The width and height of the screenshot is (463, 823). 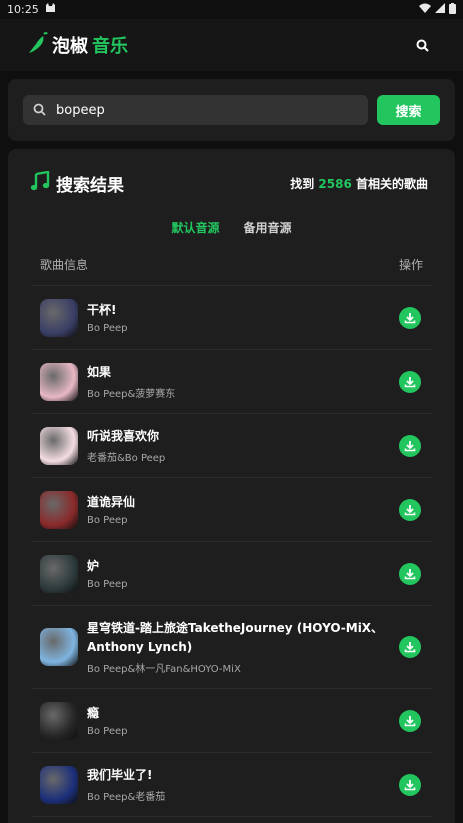 I want to click on count-prefix: 找到, so click(x=302, y=184).